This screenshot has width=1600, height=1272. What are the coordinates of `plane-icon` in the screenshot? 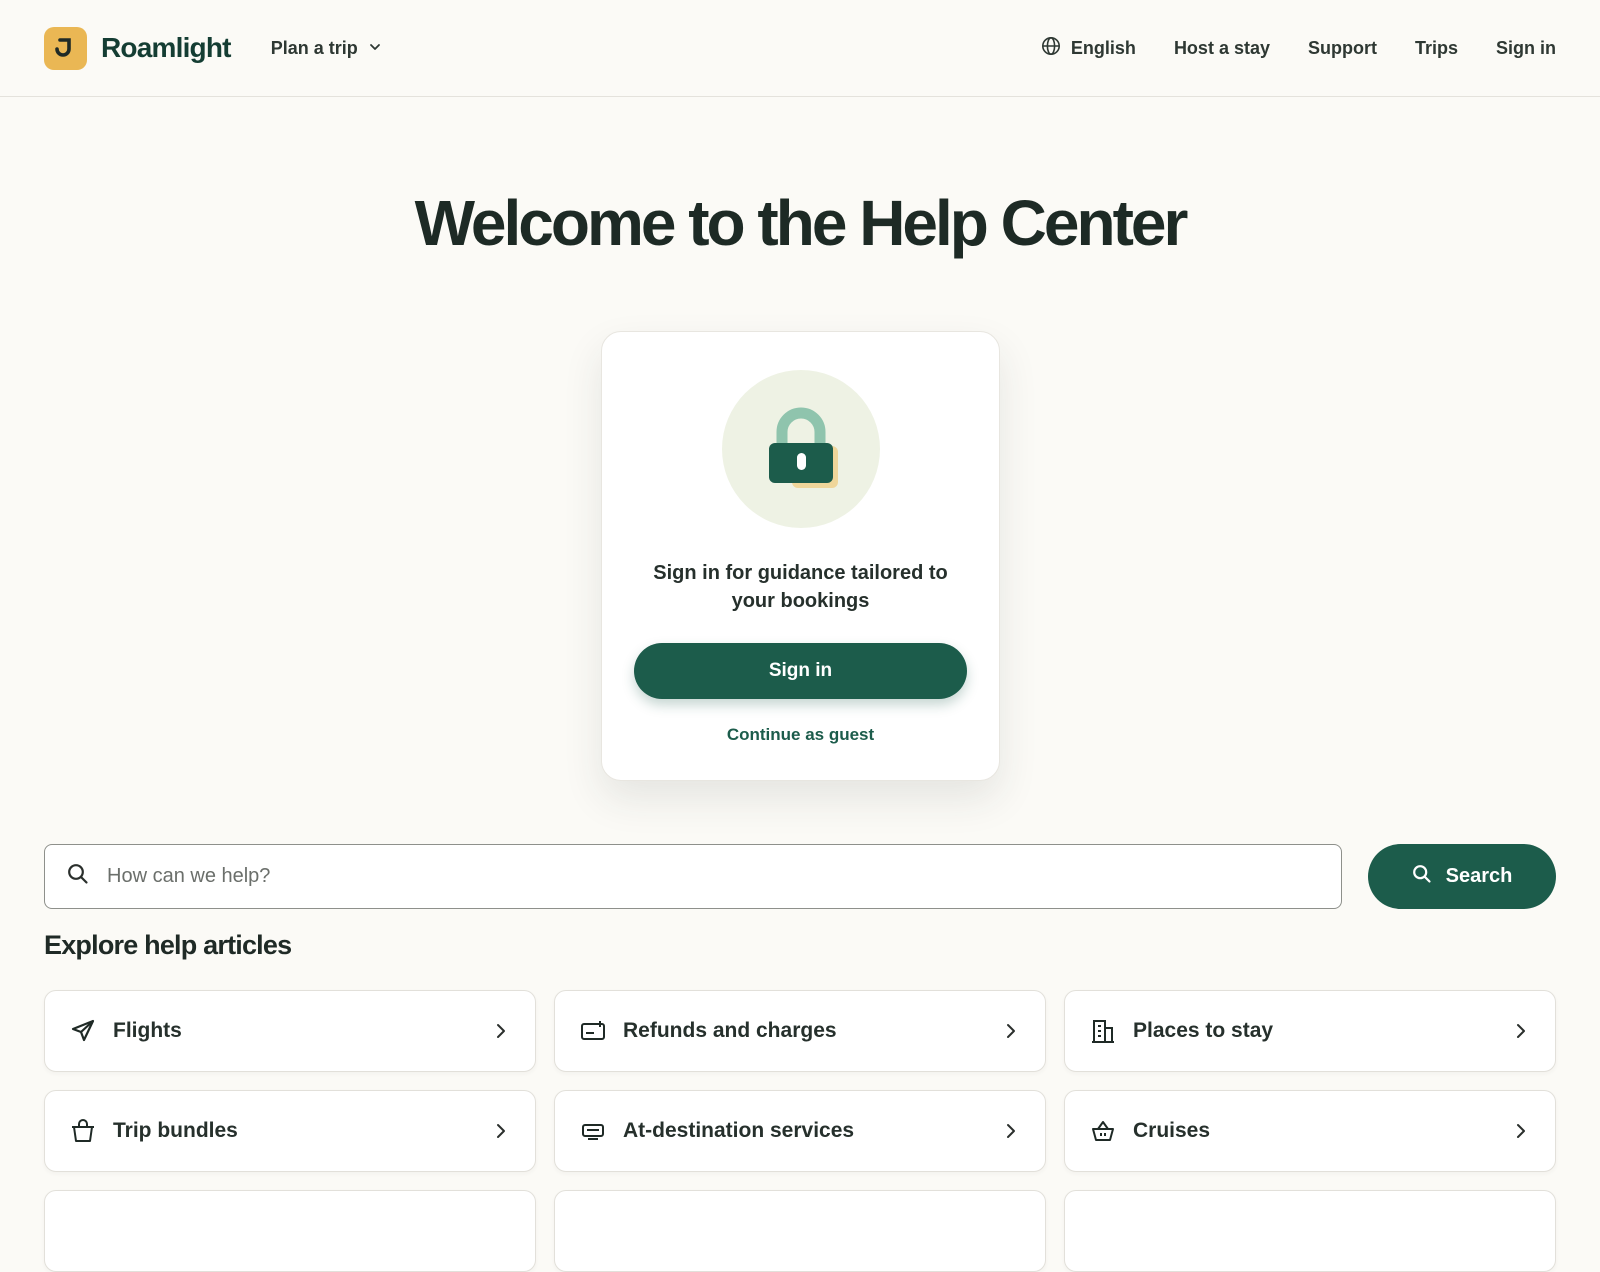 It's located at (83, 1031).